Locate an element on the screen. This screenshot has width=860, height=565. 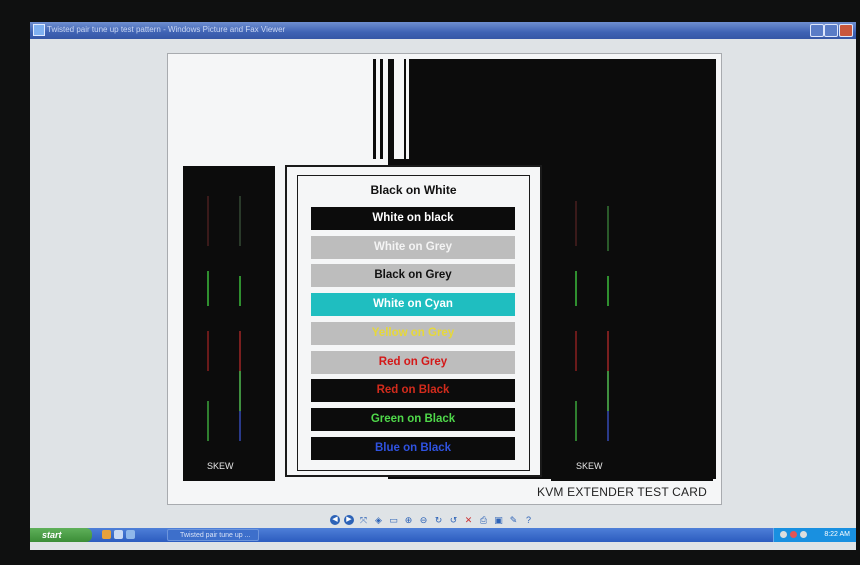
save-button: ▣ is located at coordinates (498, 520).